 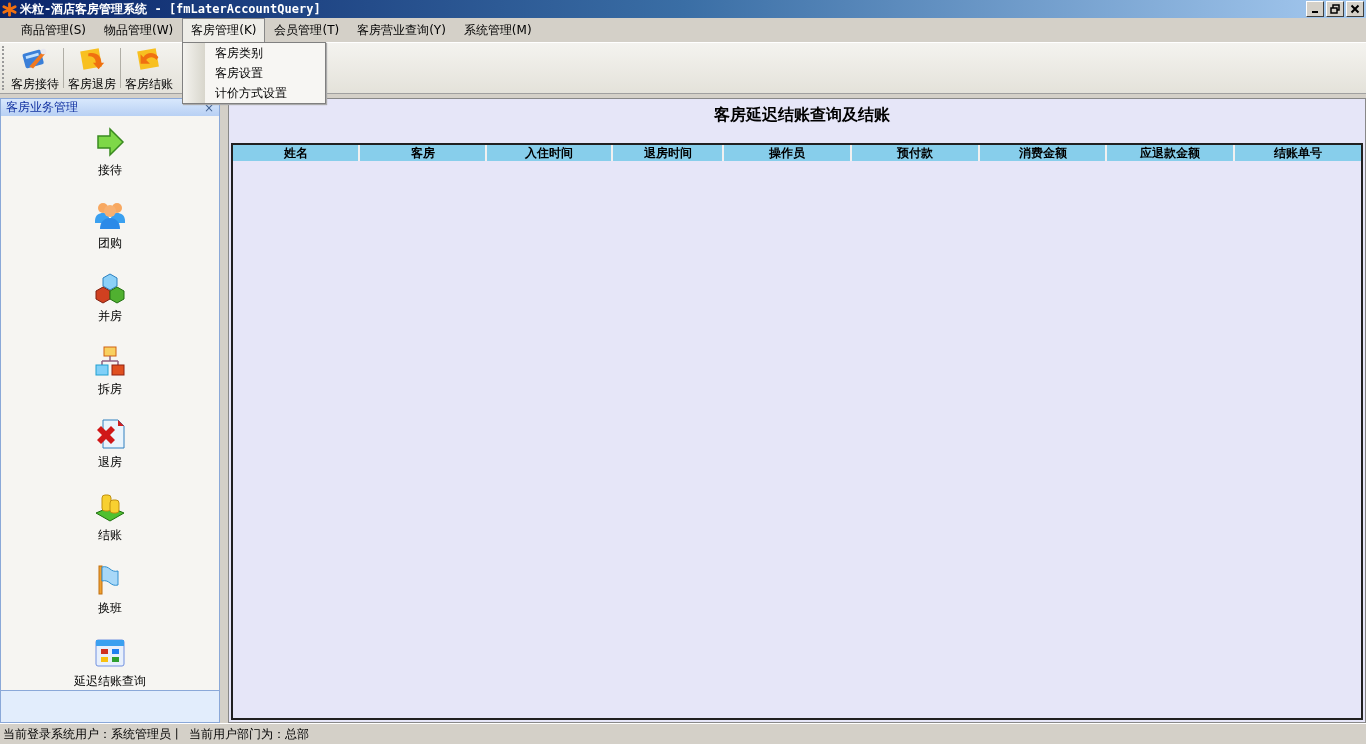 What do you see at coordinates (1315, 9) in the screenshot?
I see `minimize-button` at bounding box center [1315, 9].